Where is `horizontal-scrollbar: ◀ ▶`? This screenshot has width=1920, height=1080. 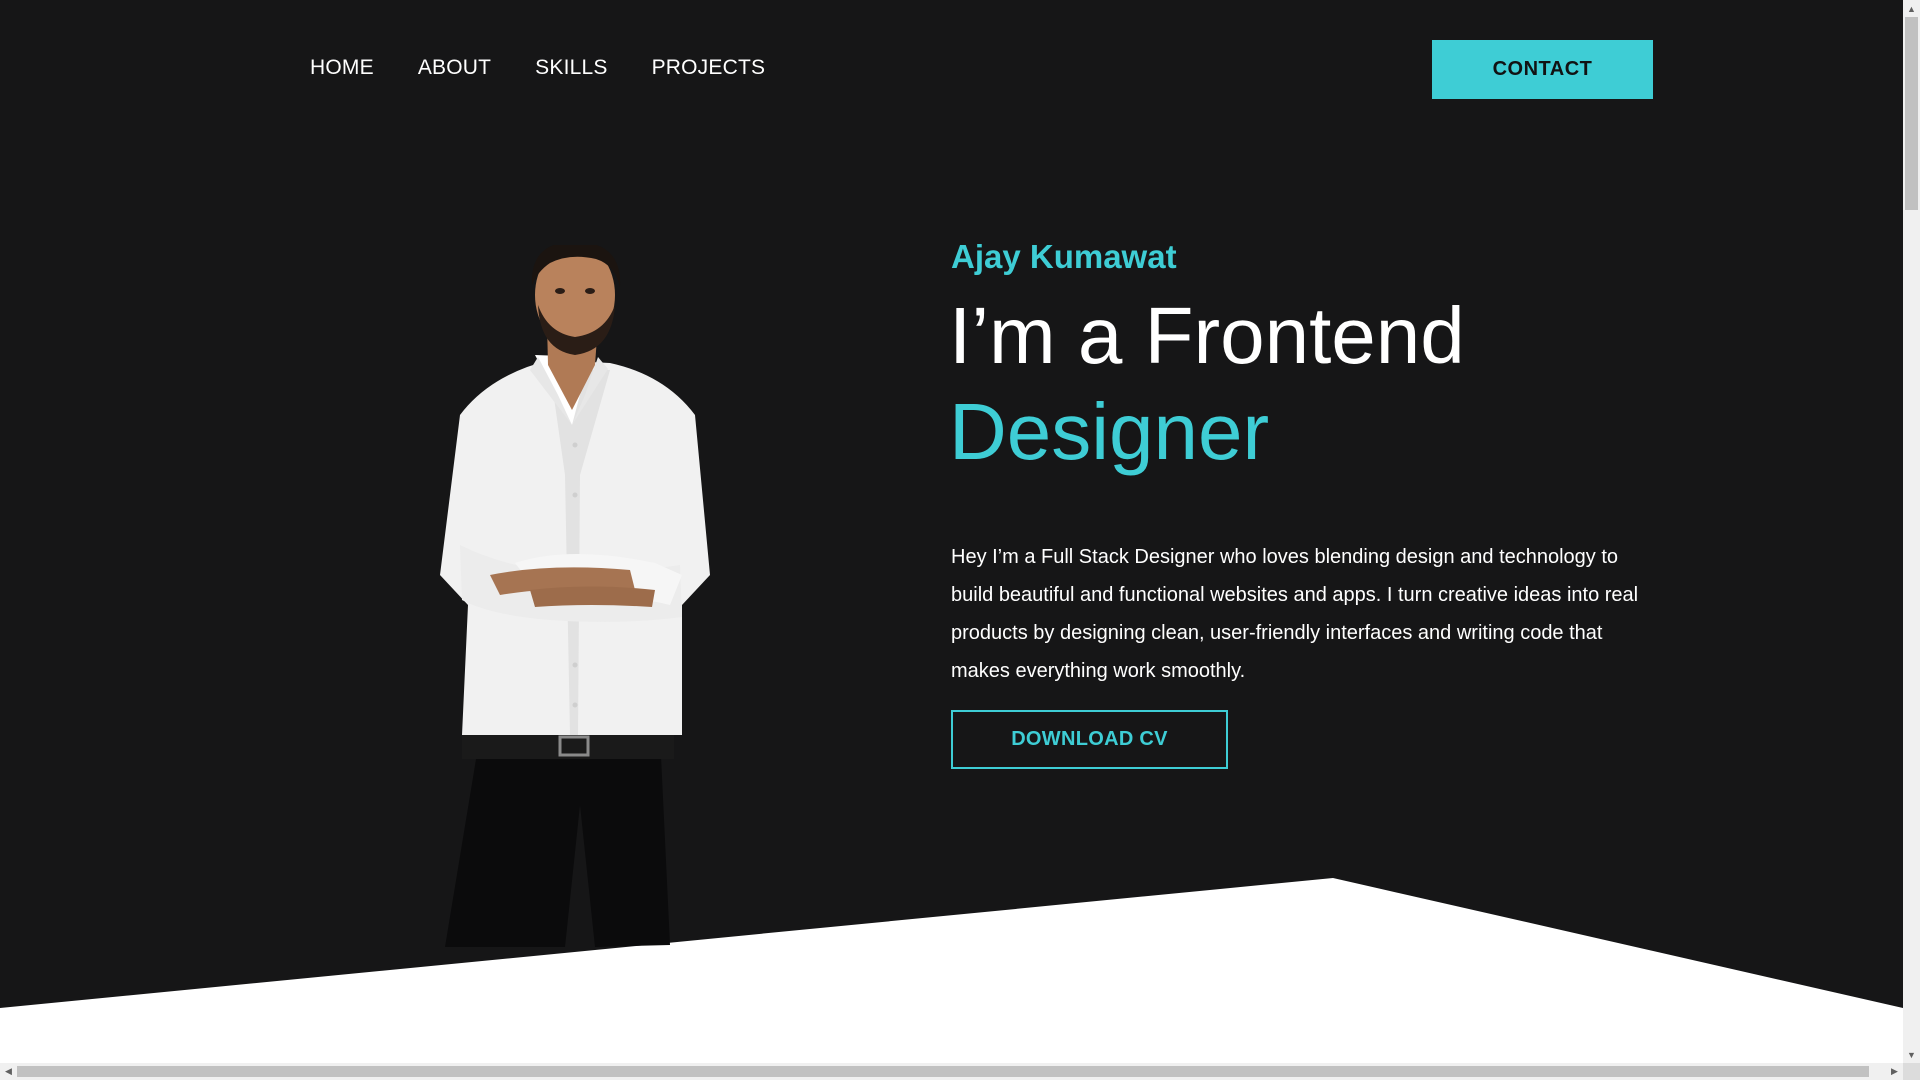
horizontal-scrollbar: ◀ ▶ is located at coordinates (951, 1071).